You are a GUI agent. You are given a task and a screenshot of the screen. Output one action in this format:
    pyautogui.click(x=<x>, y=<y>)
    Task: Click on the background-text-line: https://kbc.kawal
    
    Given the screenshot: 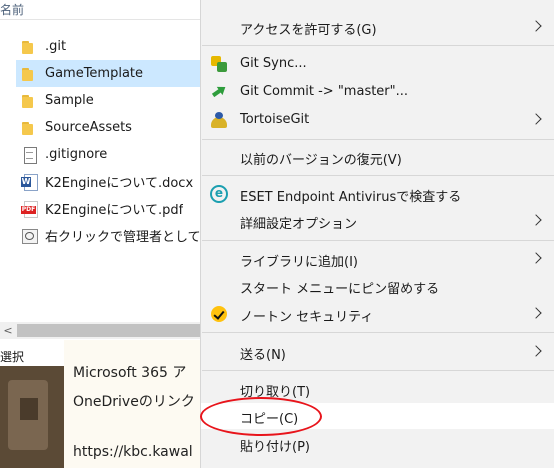 What is the action you would take?
    pyautogui.click(x=133, y=452)
    